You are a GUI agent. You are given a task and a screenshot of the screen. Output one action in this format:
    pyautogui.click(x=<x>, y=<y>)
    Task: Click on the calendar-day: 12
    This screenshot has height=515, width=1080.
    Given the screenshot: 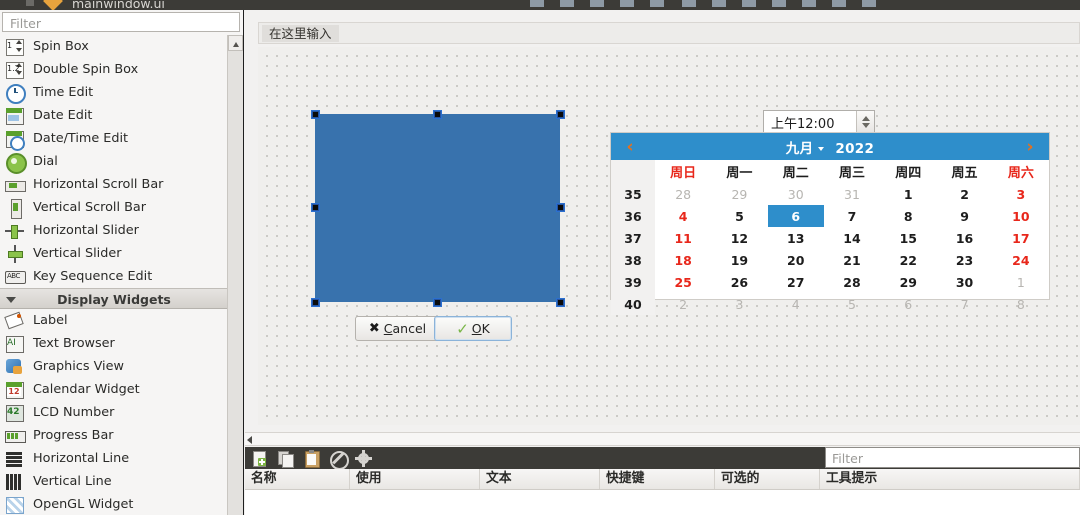 What is the action you would take?
    pyautogui.click(x=739, y=238)
    